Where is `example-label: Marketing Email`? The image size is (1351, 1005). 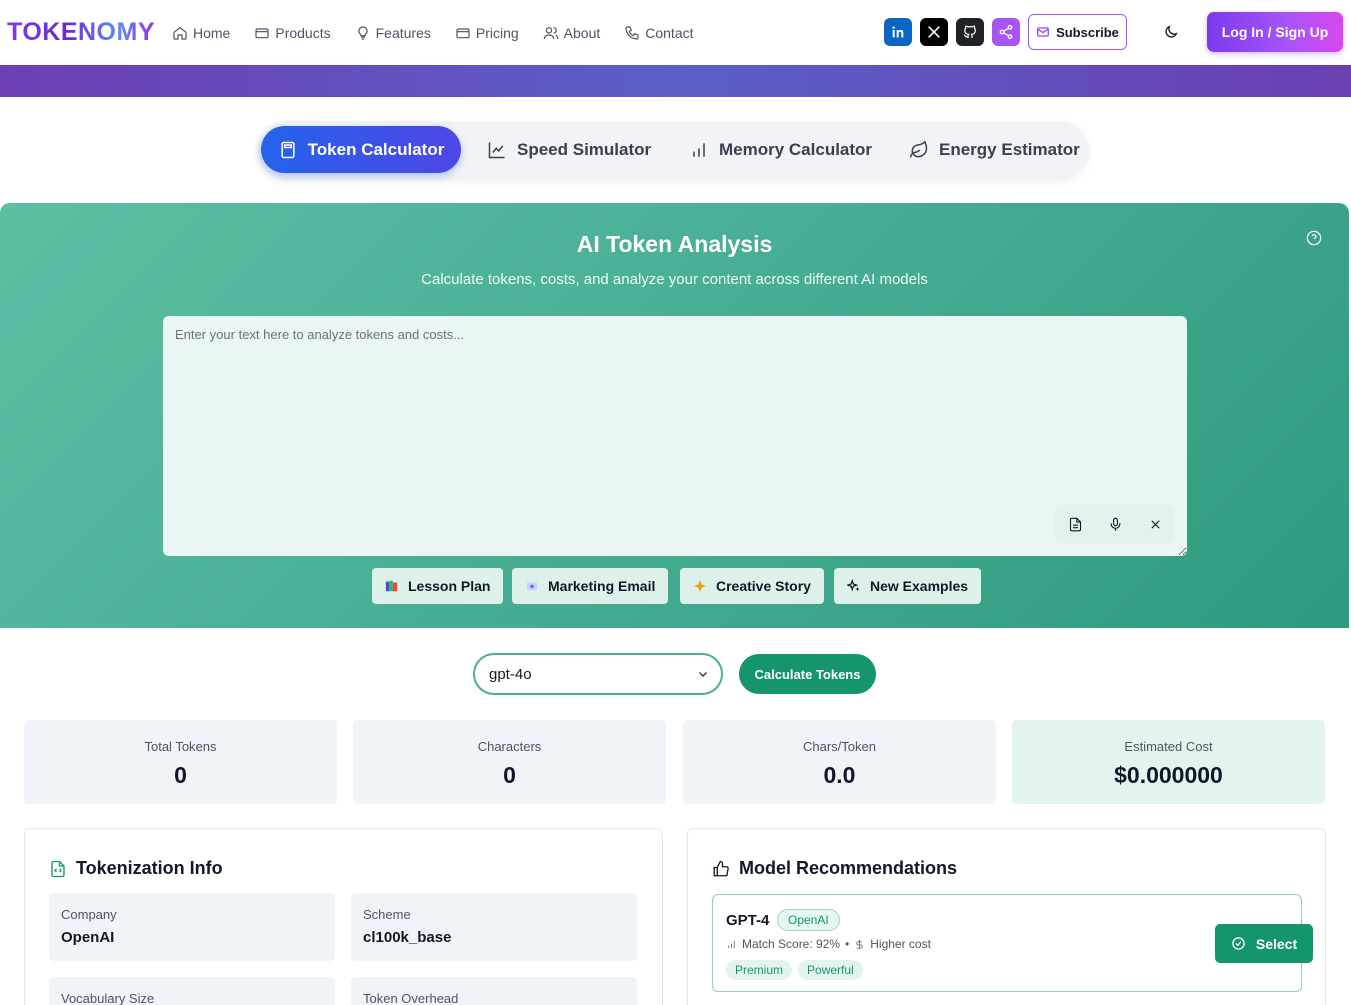 example-label: Marketing Email is located at coordinates (602, 586).